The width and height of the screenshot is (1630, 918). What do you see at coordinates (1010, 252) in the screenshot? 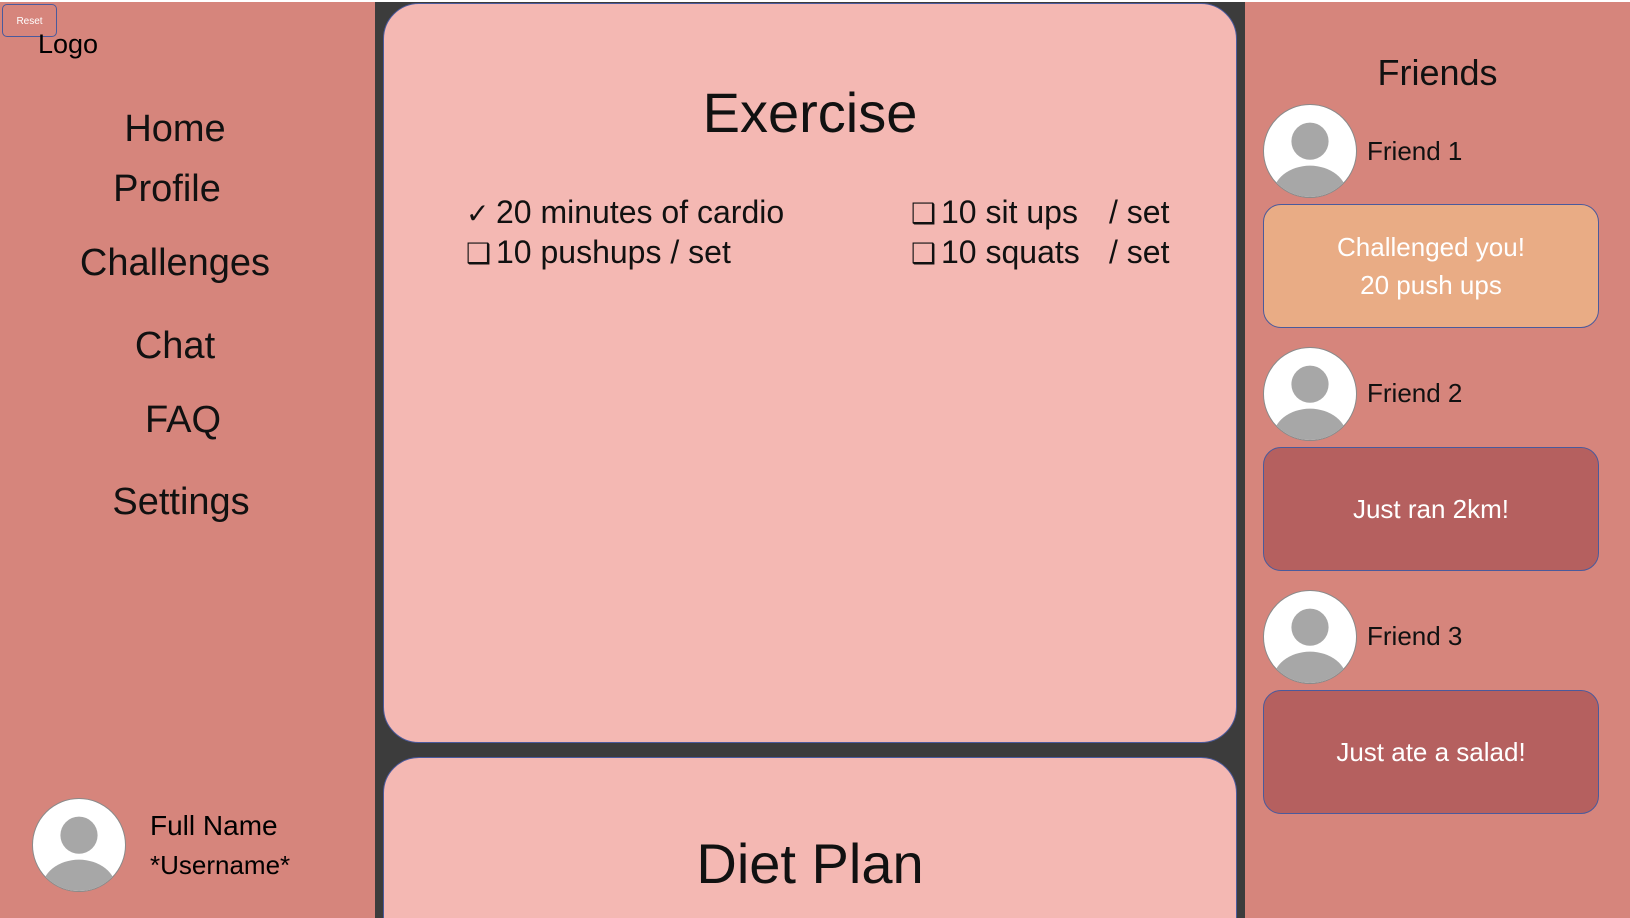
I see `task-label: 10 squats` at bounding box center [1010, 252].